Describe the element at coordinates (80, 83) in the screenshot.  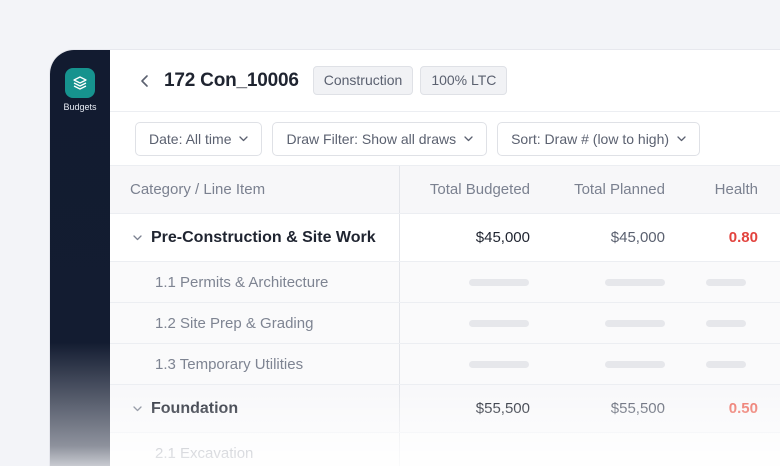
I see `layers-icon` at that location.